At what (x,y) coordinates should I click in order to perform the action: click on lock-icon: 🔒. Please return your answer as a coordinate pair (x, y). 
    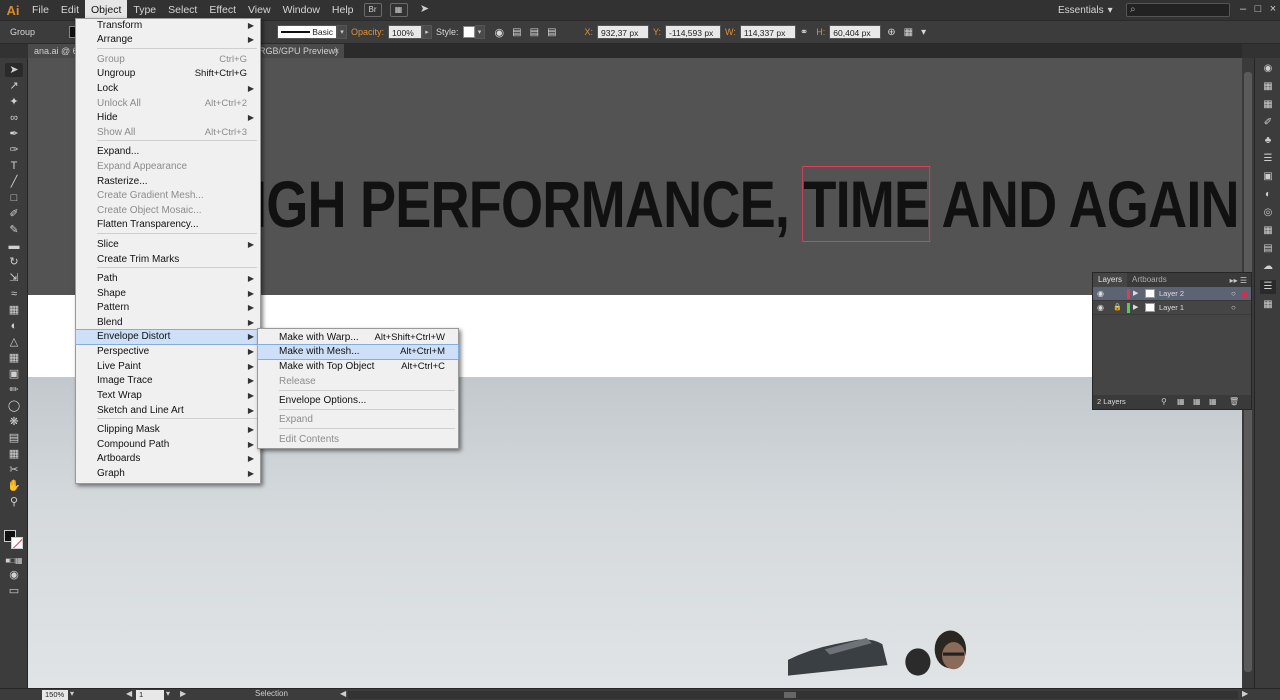
    Looking at the image, I should click on (1117, 308).